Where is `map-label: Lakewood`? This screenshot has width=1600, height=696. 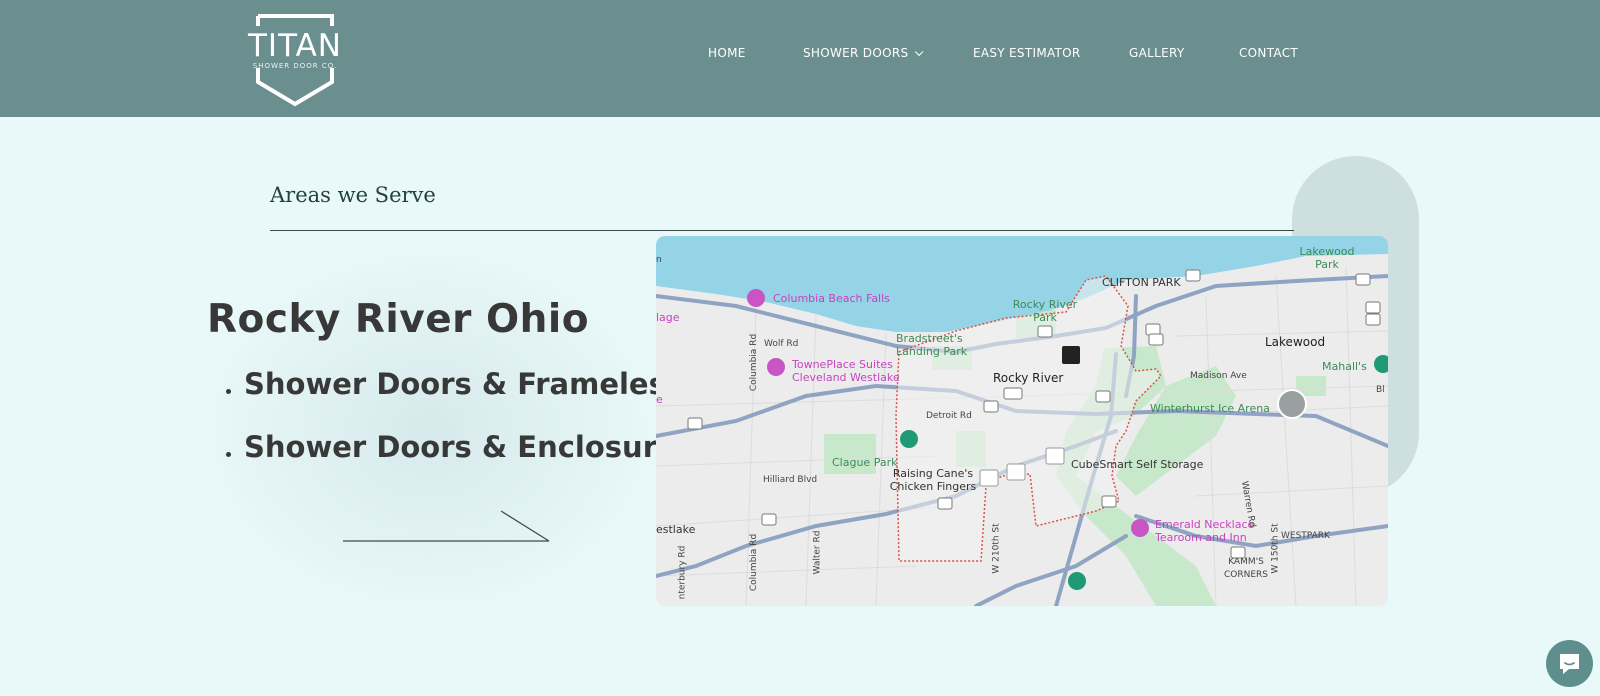 map-label: Lakewood is located at coordinates (1295, 342).